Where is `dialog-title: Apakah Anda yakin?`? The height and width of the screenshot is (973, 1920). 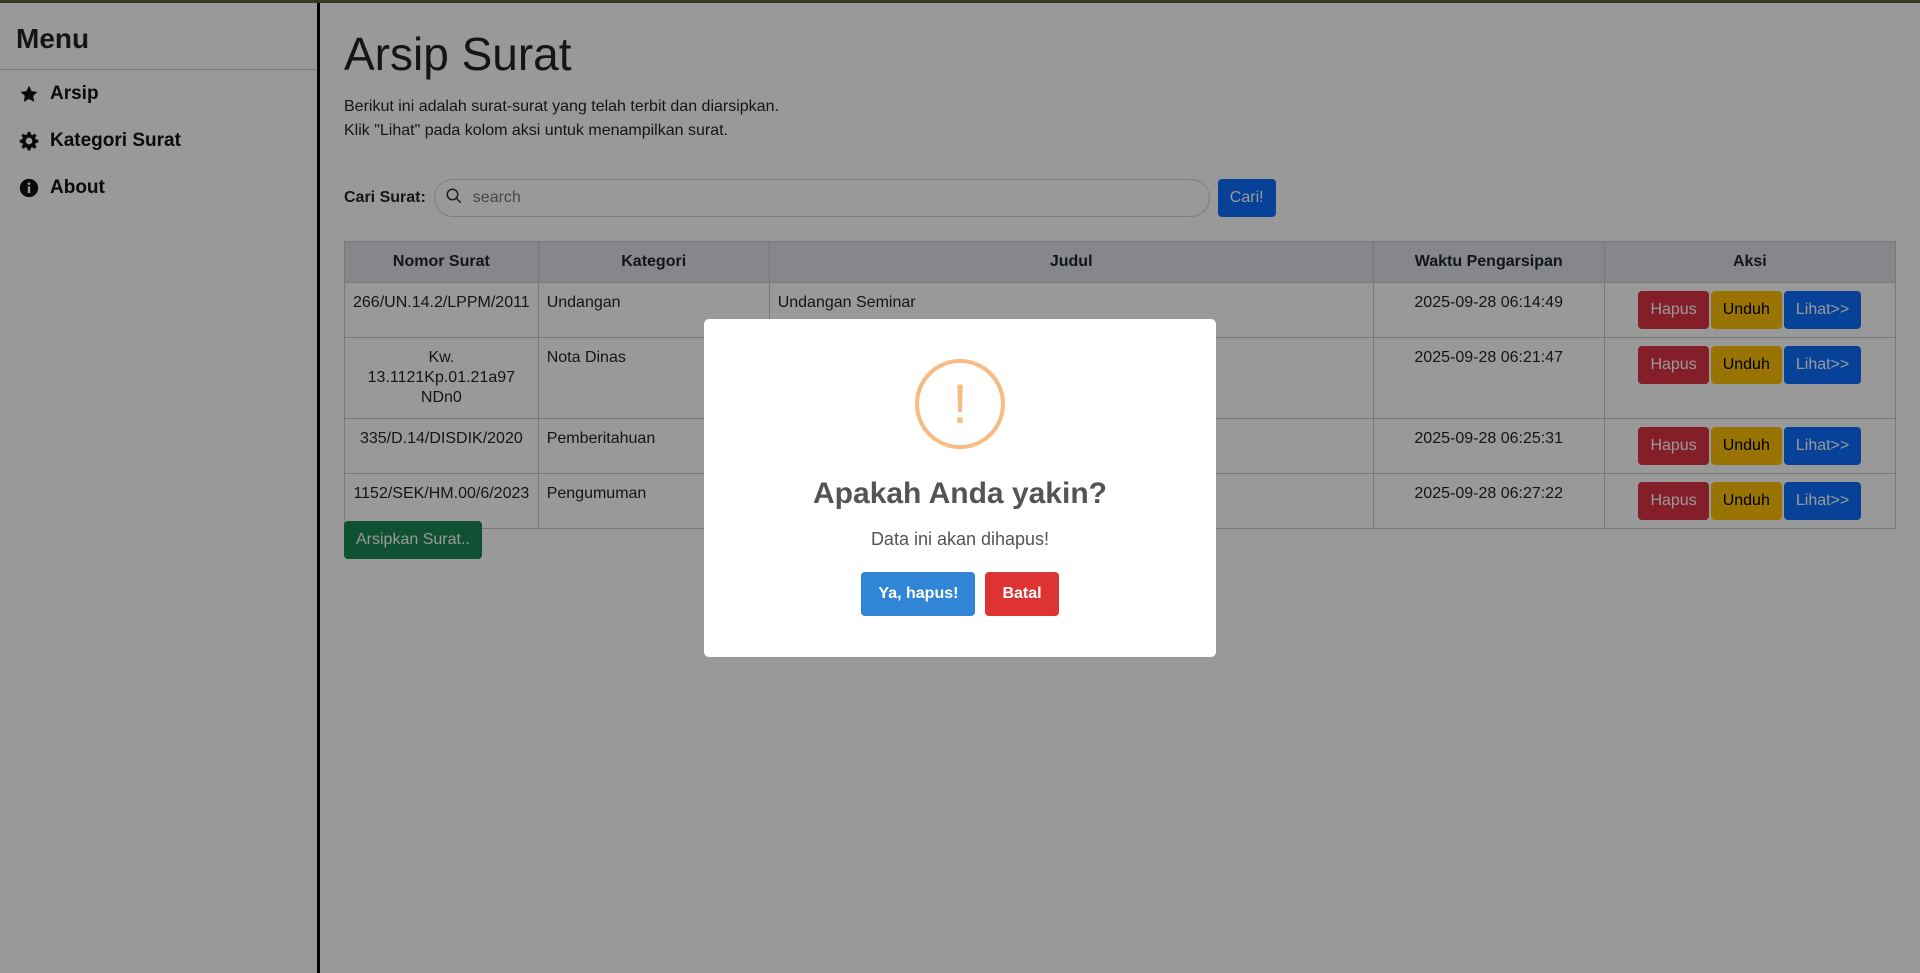
dialog-title: Apakah Anda yakin? is located at coordinates (960, 493).